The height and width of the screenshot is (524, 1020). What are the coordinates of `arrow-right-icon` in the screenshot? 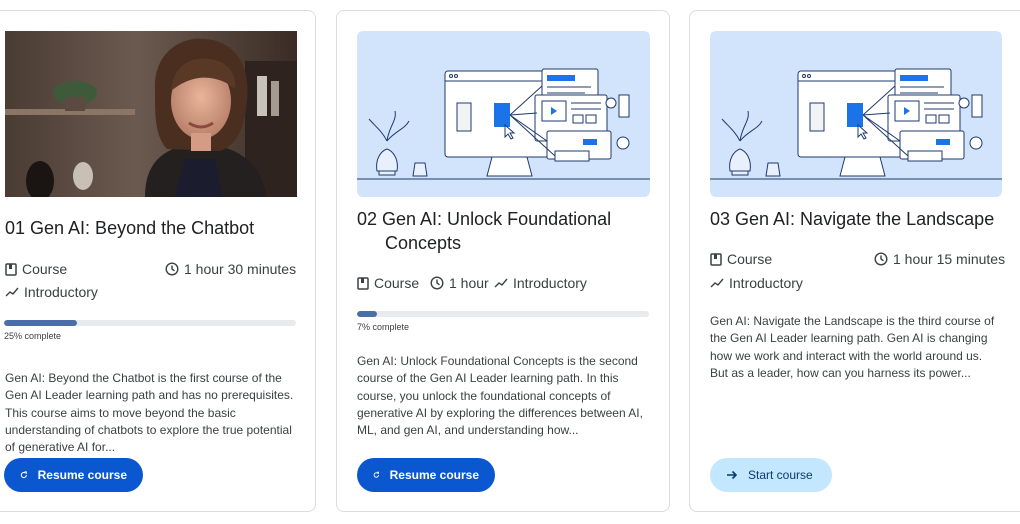 It's located at (732, 475).